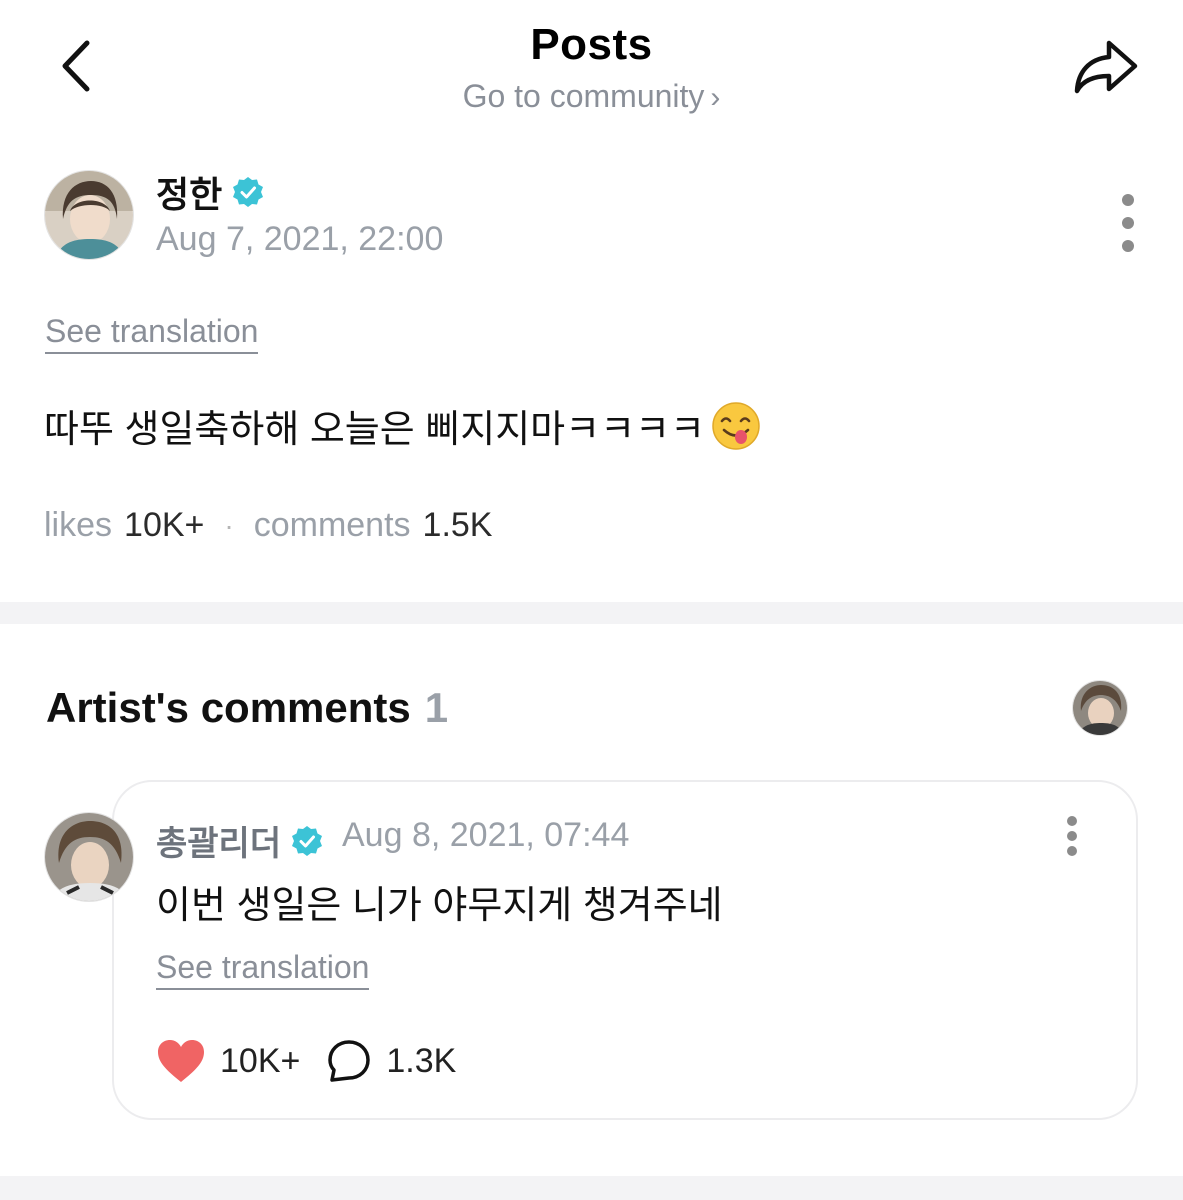 This screenshot has width=1183, height=1200. I want to click on comment-likes-count: 10K+, so click(260, 1060).